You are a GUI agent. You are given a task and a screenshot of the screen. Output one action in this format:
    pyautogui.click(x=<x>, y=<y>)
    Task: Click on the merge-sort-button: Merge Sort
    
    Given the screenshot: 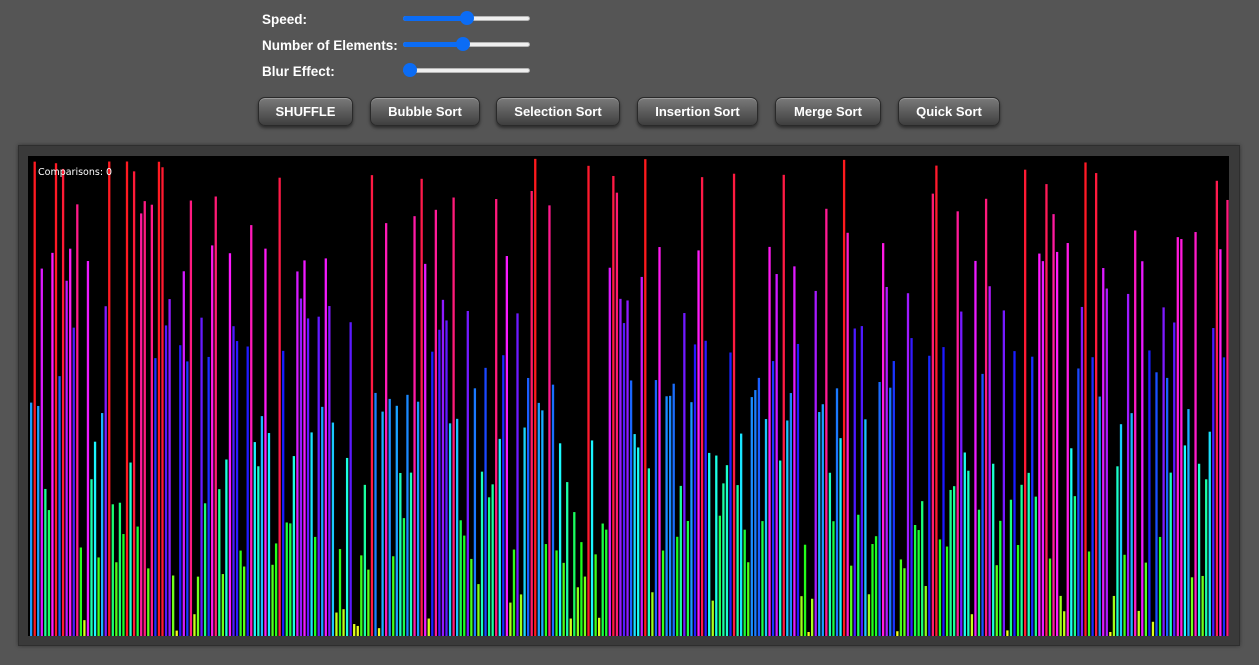 What is the action you would take?
    pyautogui.click(x=828, y=111)
    